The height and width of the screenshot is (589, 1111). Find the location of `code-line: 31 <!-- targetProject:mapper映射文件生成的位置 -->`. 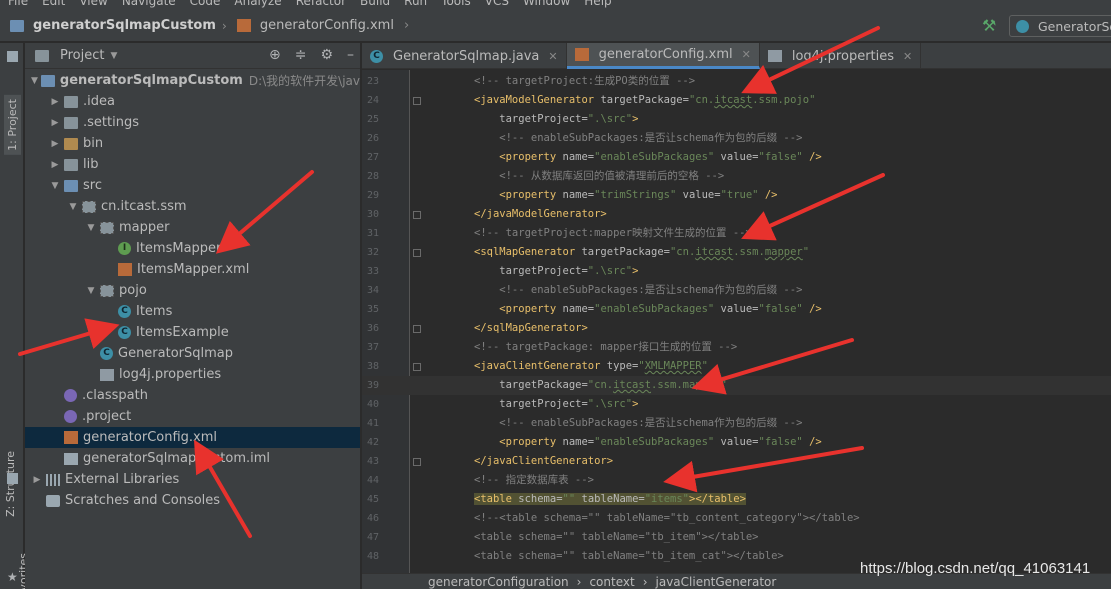

code-line: 31 <!-- targetProject:mapper映射文件生成的位置 --> is located at coordinates (736, 233).